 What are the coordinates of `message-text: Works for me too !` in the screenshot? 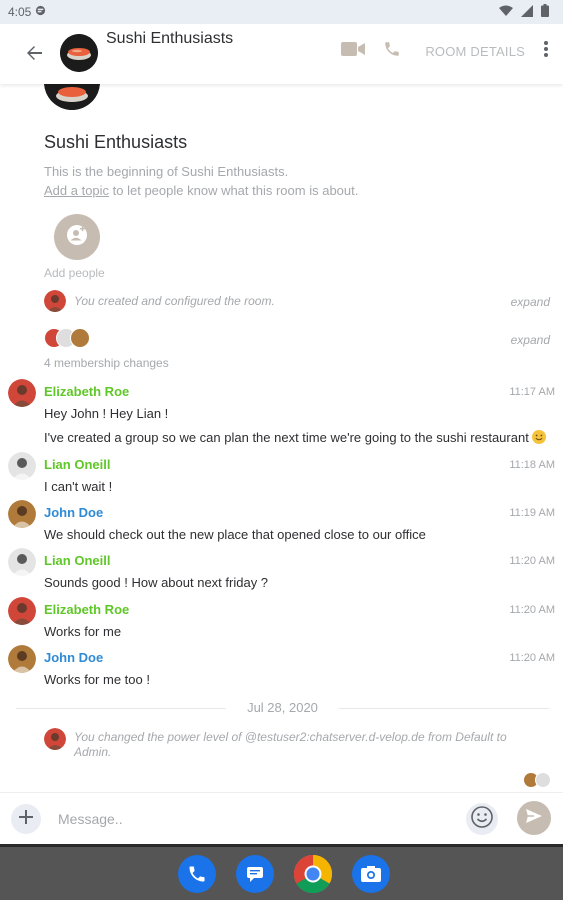 It's located at (97, 679).